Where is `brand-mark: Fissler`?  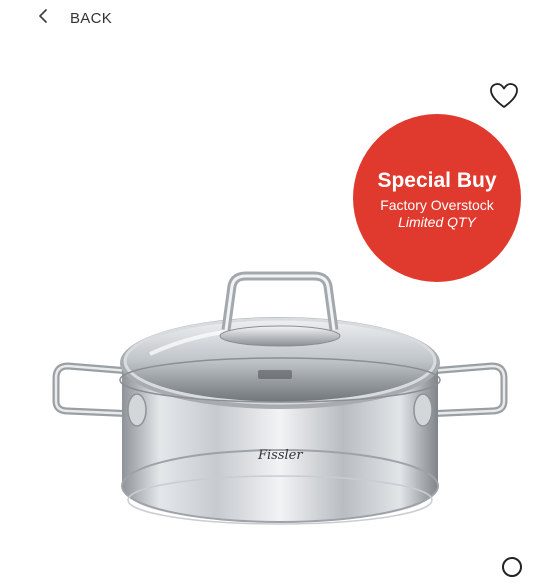 brand-mark: Fissler is located at coordinates (280, 455).